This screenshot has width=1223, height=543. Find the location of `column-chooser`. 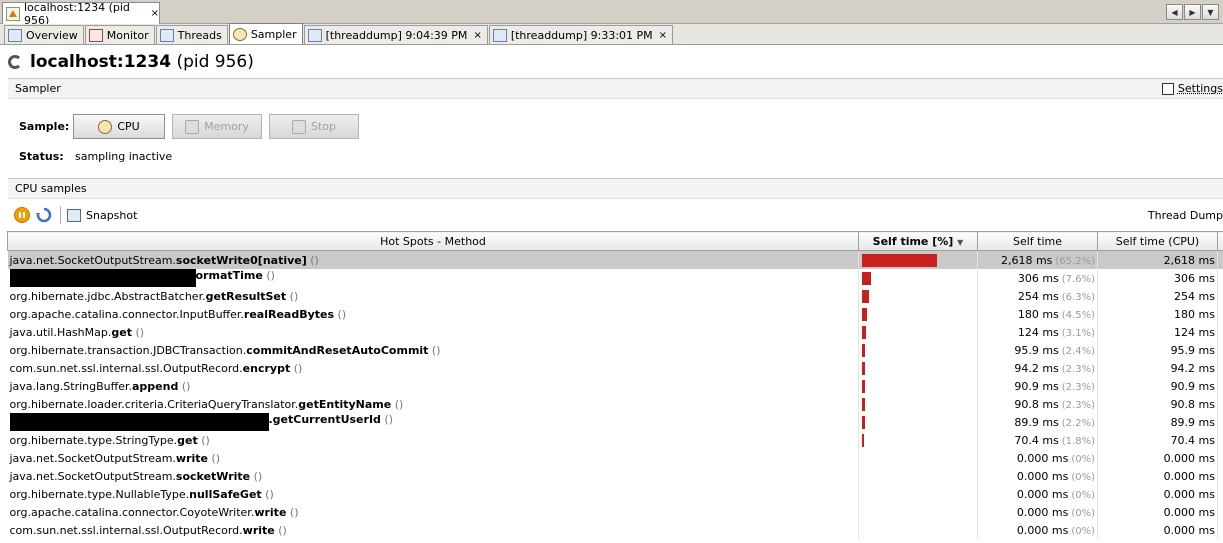

column-chooser is located at coordinates (1220, 241).